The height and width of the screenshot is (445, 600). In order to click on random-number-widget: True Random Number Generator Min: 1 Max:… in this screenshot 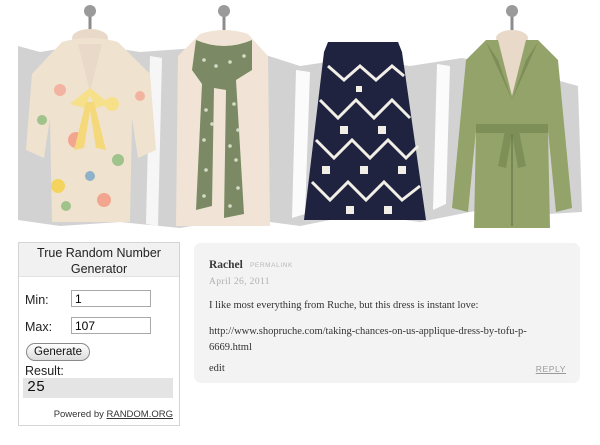, I will do `click(99, 334)`.